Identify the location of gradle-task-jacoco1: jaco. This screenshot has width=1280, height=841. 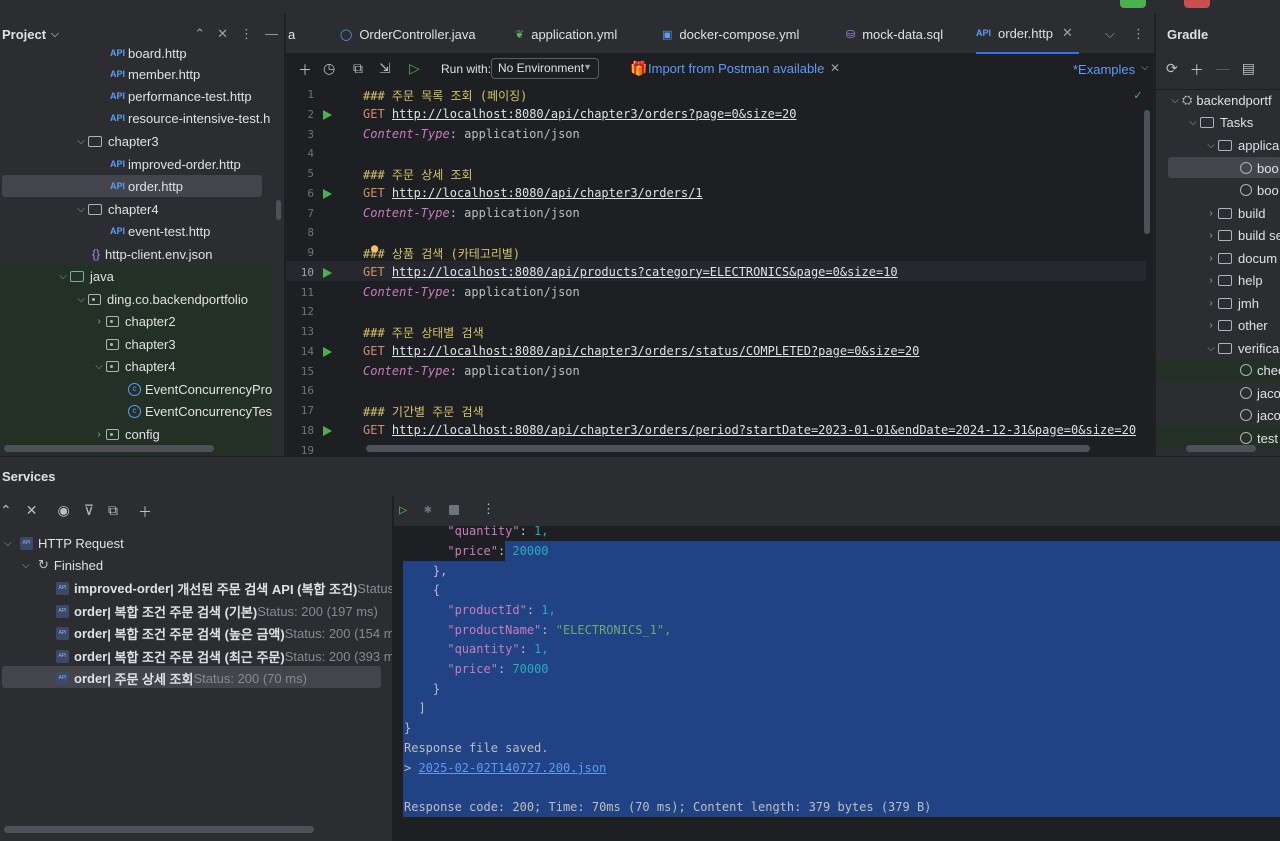
(1260, 393).